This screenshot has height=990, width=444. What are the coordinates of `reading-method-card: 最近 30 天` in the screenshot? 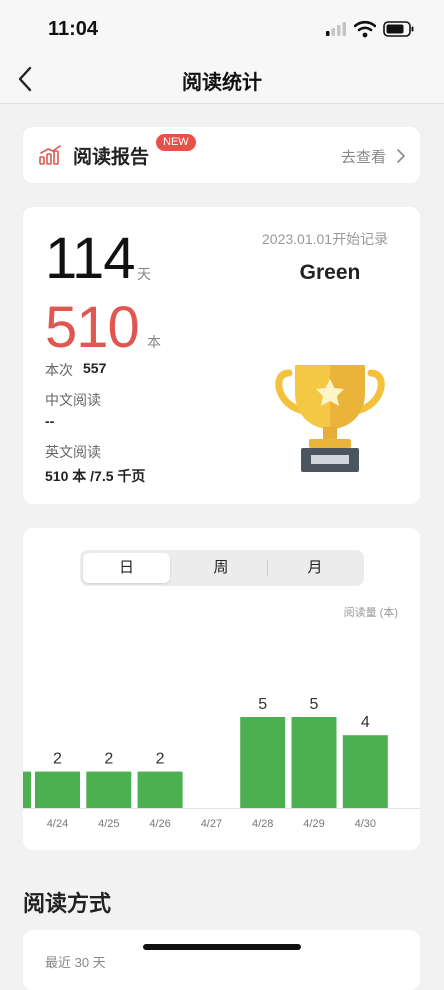 It's located at (221, 960).